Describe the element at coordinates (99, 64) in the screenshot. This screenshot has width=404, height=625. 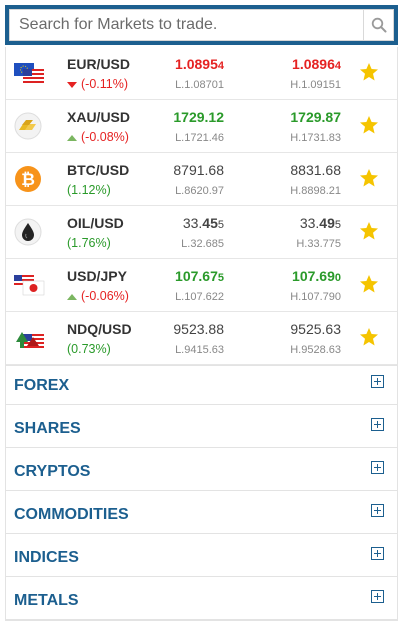
I see `market-symbol: EUR/USD` at that location.